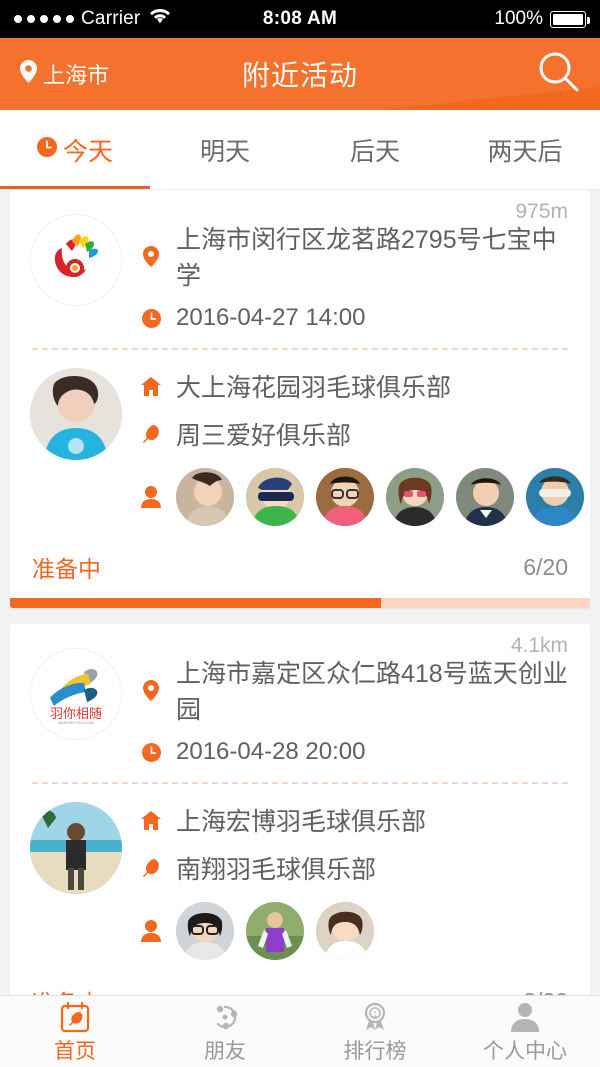  I want to click on participant-count: 3/20, so click(545, 992).